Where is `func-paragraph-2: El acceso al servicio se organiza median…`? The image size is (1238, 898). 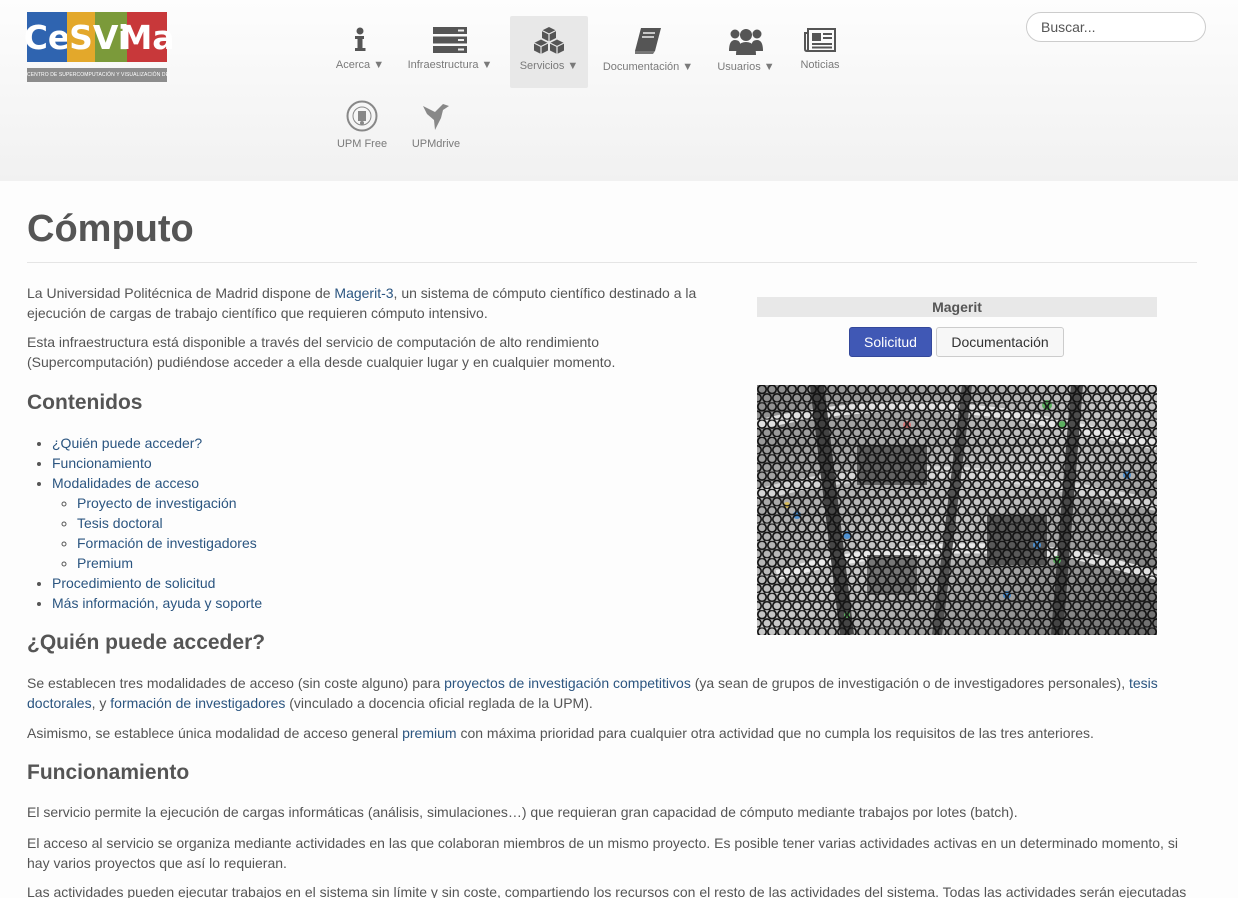
func-paragraph-2: El acceso al servicio se organiza median… is located at coordinates (612, 853).